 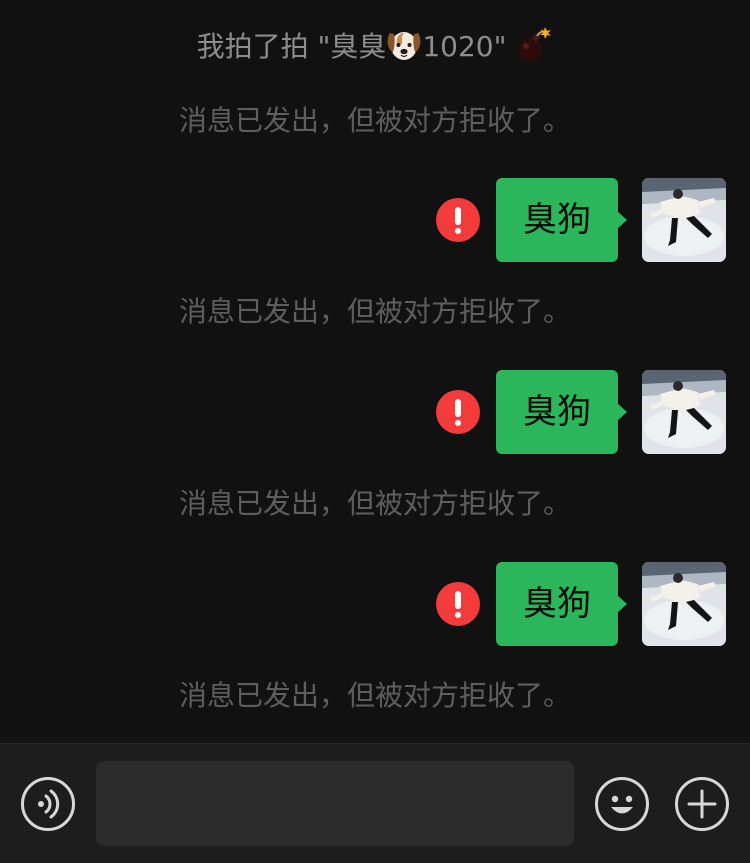 I want to click on bomb-icon, so click(x=535, y=44).